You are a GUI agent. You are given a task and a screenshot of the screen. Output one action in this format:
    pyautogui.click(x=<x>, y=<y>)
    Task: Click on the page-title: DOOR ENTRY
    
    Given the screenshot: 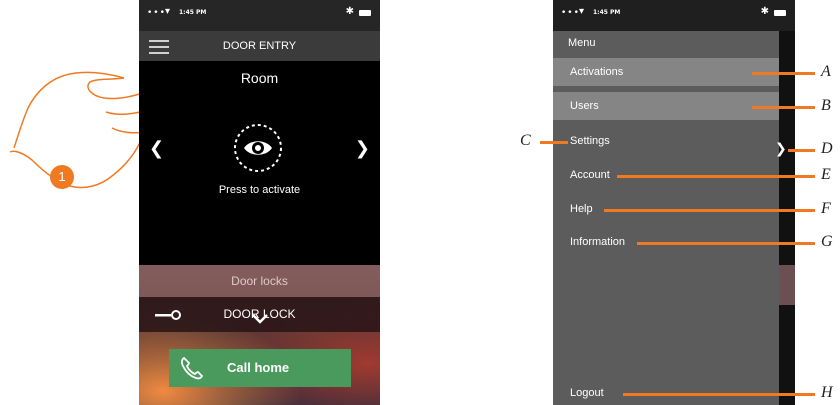 What is the action you would take?
    pyautogui.click(x=259, y=46)
    